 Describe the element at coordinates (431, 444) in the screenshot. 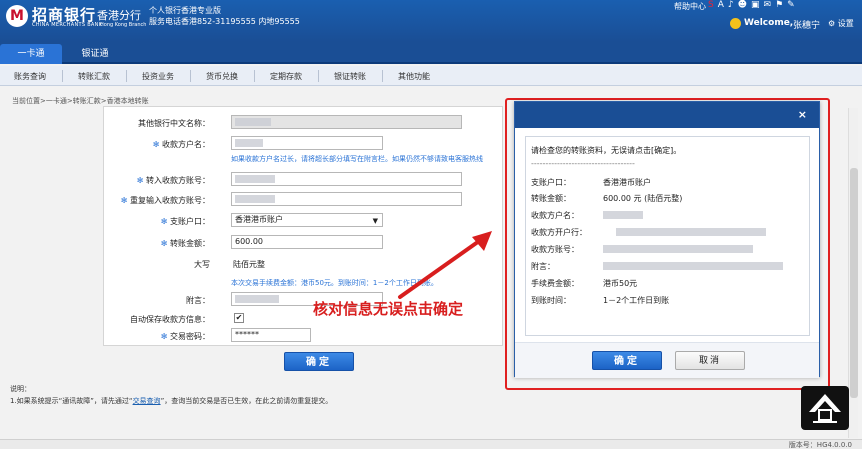

I see `status-bar: 版本号：HG4.0.0.0` at that location.